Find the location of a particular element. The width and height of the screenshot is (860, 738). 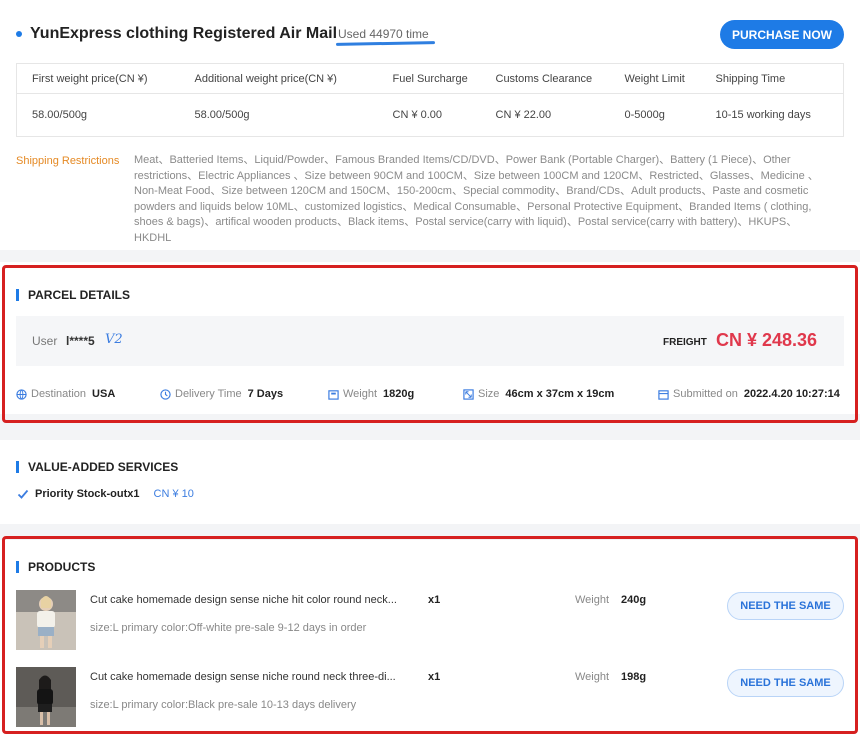

value-added-item: Priority Stock-outx1 CN ¥ 10 is located at coordinates (105, 494).